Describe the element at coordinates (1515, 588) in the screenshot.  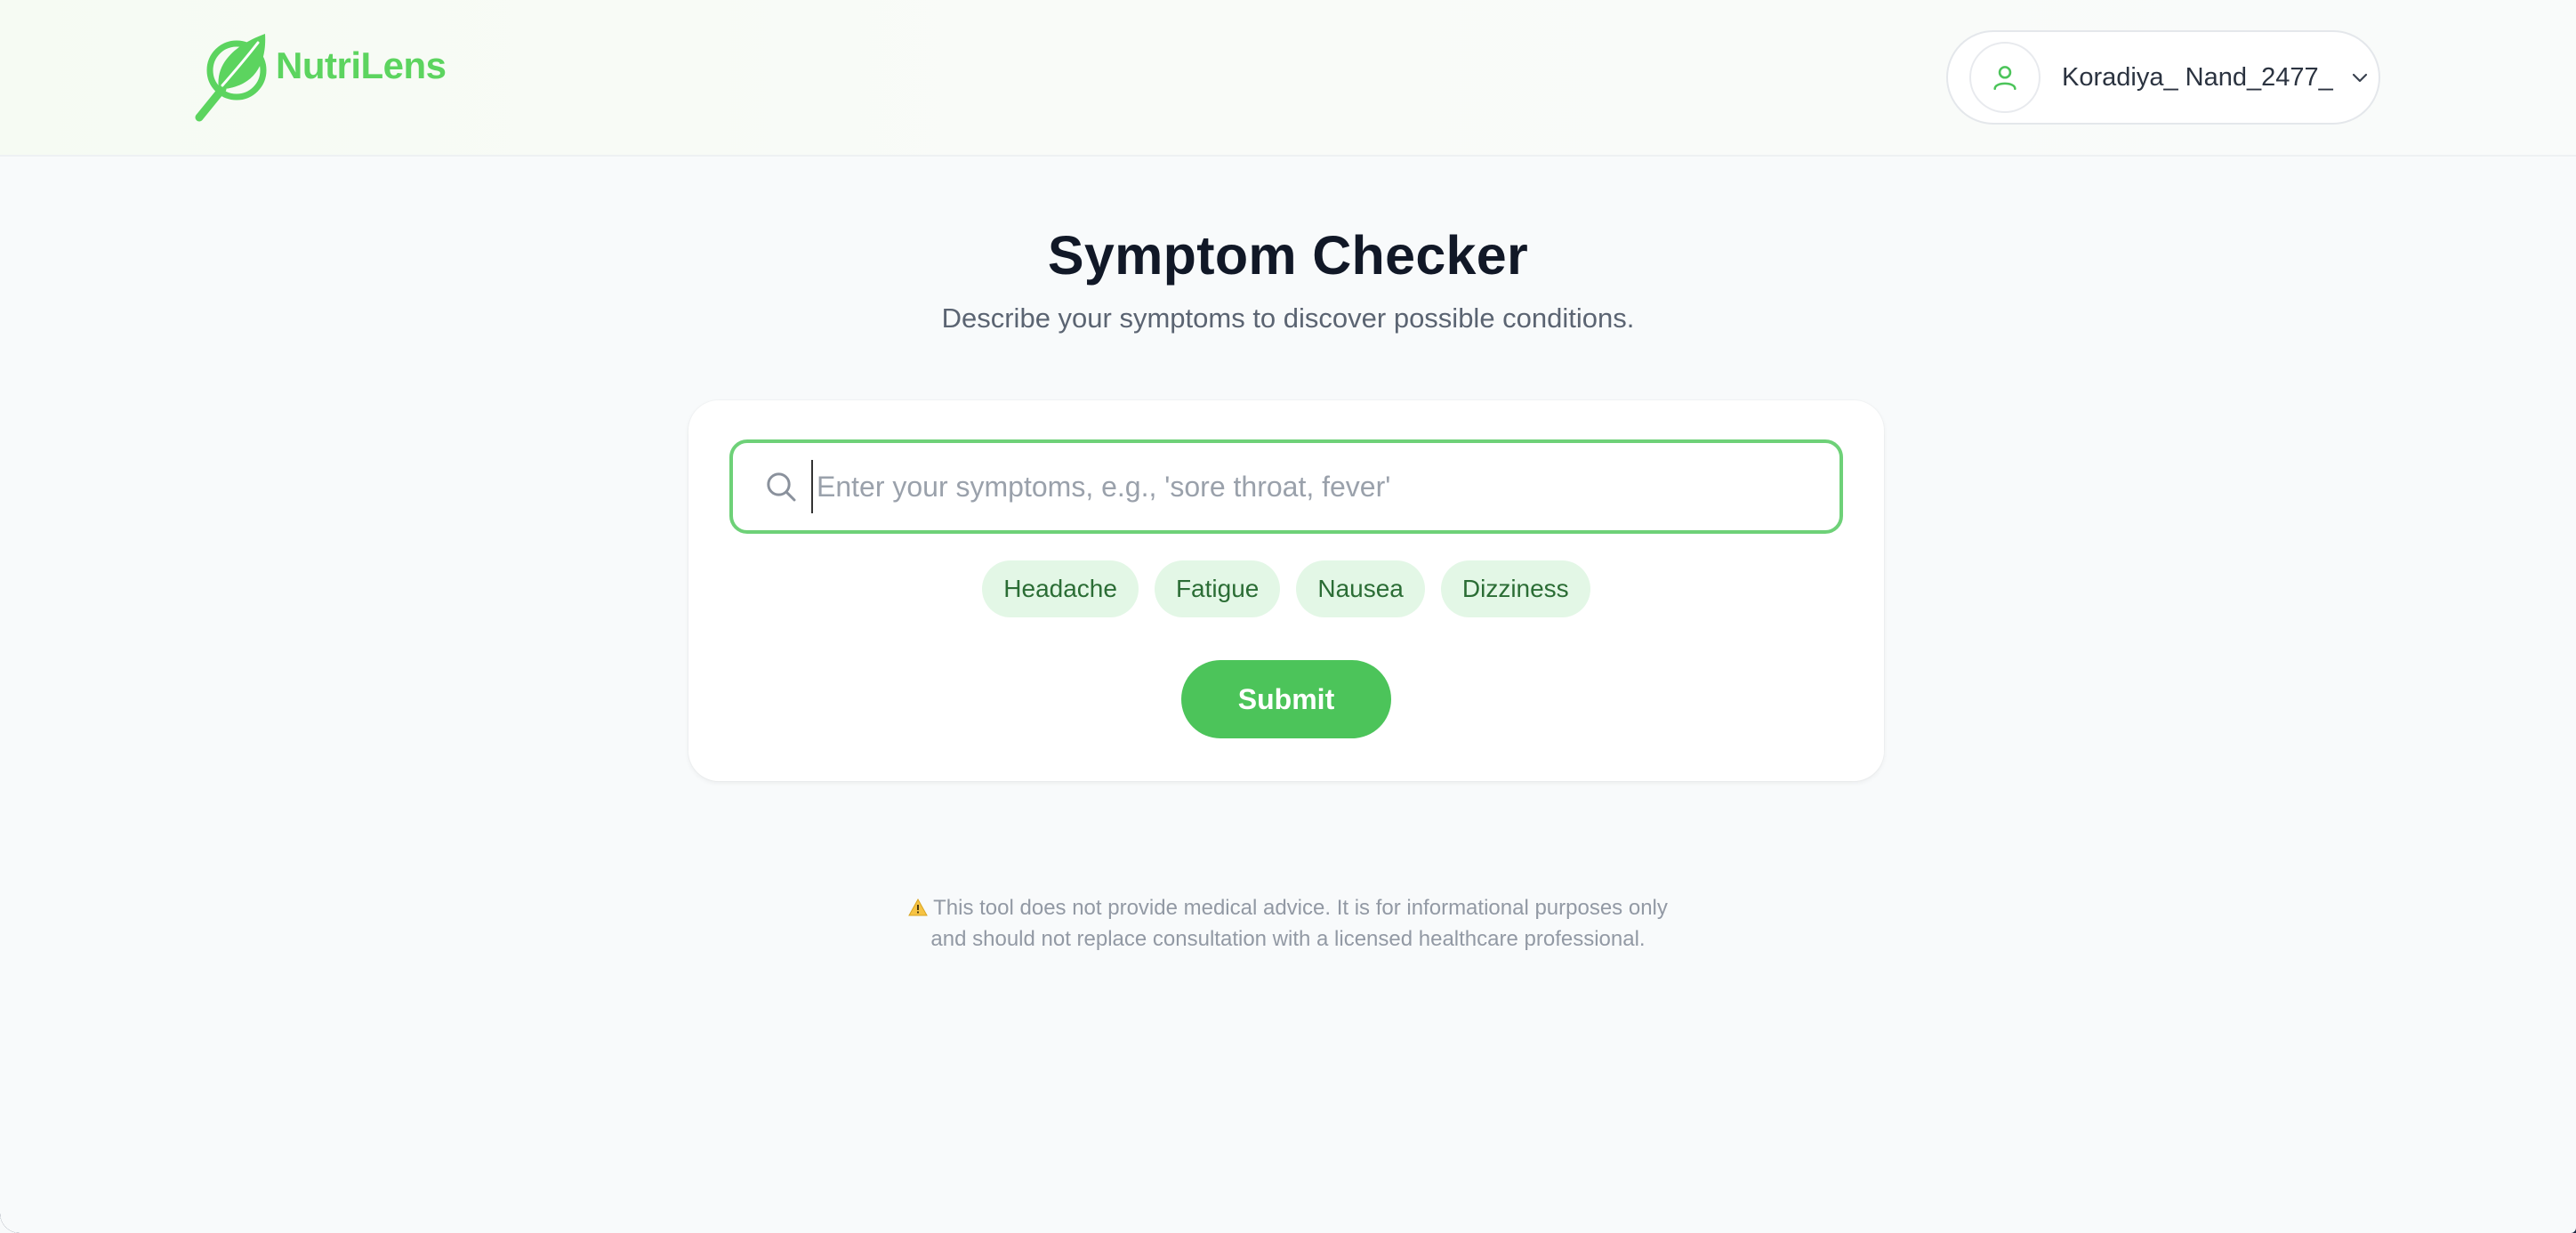
I see `suggestion-chip-dizziness: Dizziness` at that location.